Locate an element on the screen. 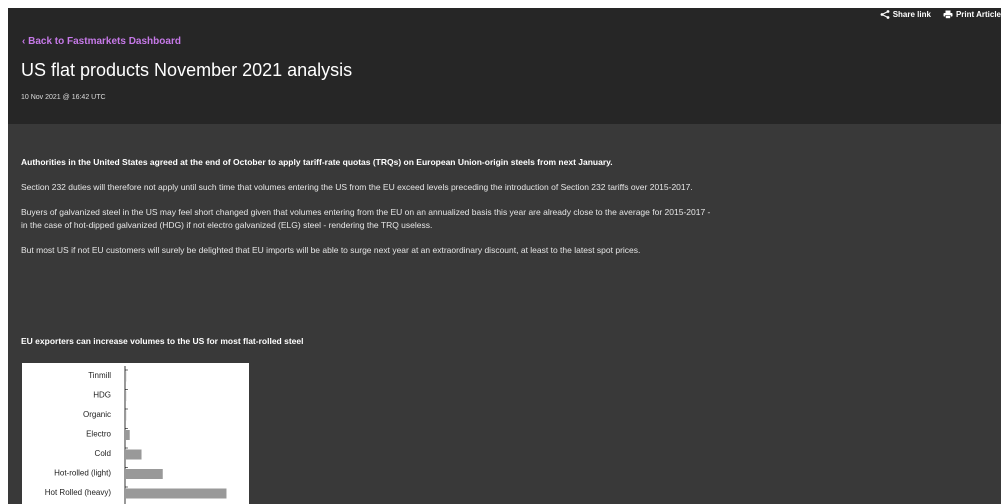  article-toolbar: Share link Print Article is located at coordinates (940, 14).